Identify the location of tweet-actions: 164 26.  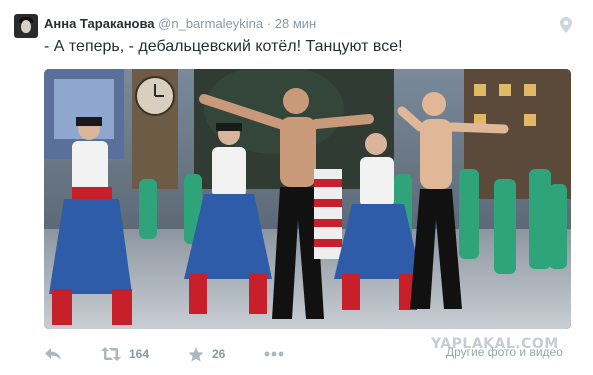
(311, 354).